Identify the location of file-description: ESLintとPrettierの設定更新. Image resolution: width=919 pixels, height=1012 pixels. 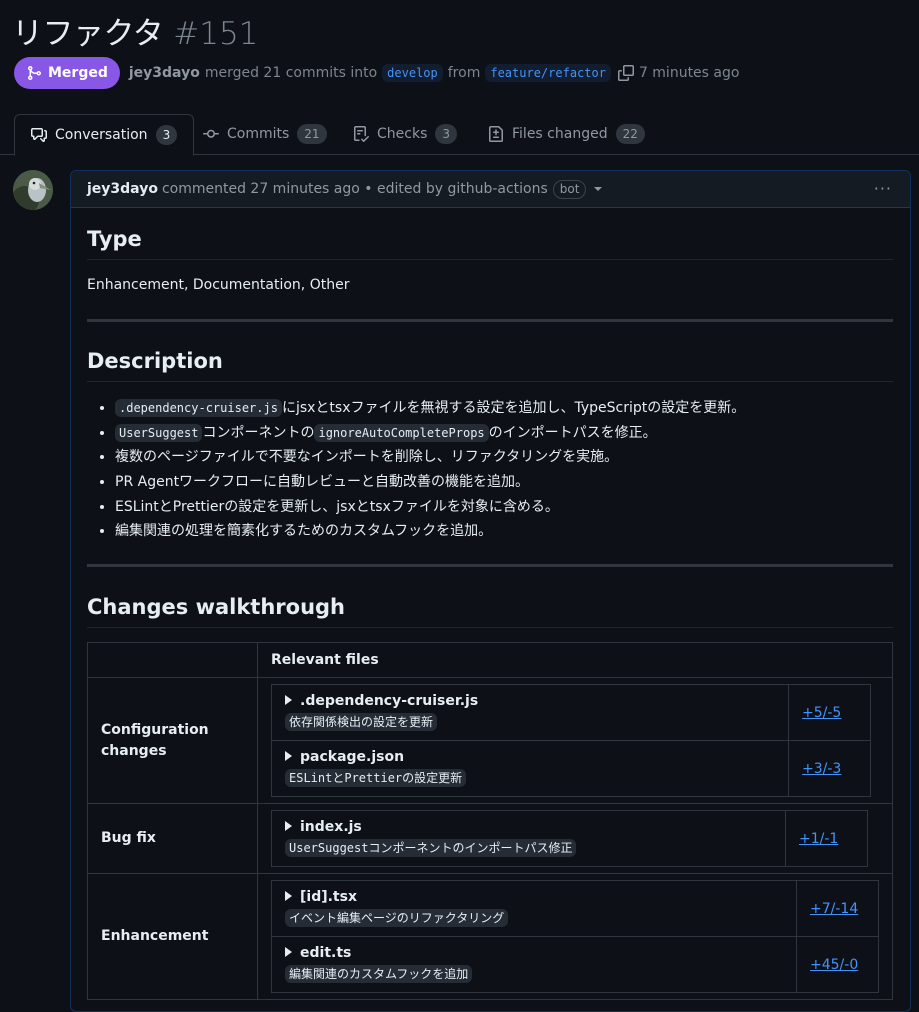
(376, 778).